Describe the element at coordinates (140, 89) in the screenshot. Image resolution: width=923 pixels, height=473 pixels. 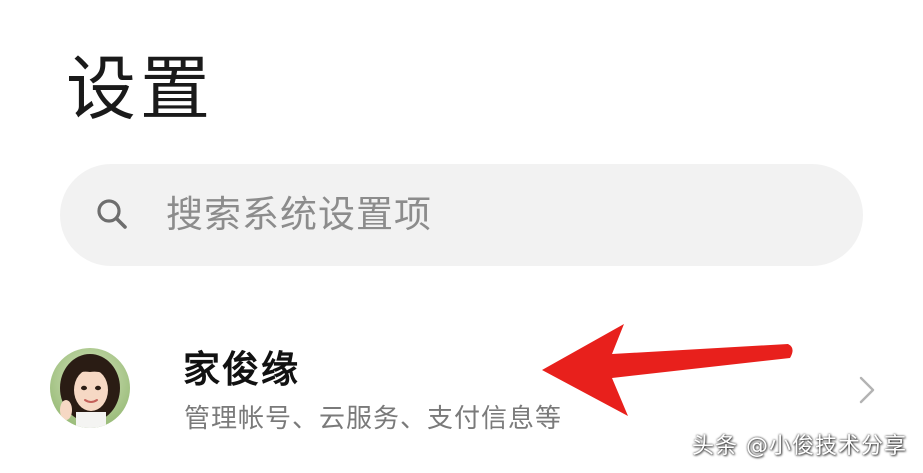
I see `page-title: 设置` at that location.